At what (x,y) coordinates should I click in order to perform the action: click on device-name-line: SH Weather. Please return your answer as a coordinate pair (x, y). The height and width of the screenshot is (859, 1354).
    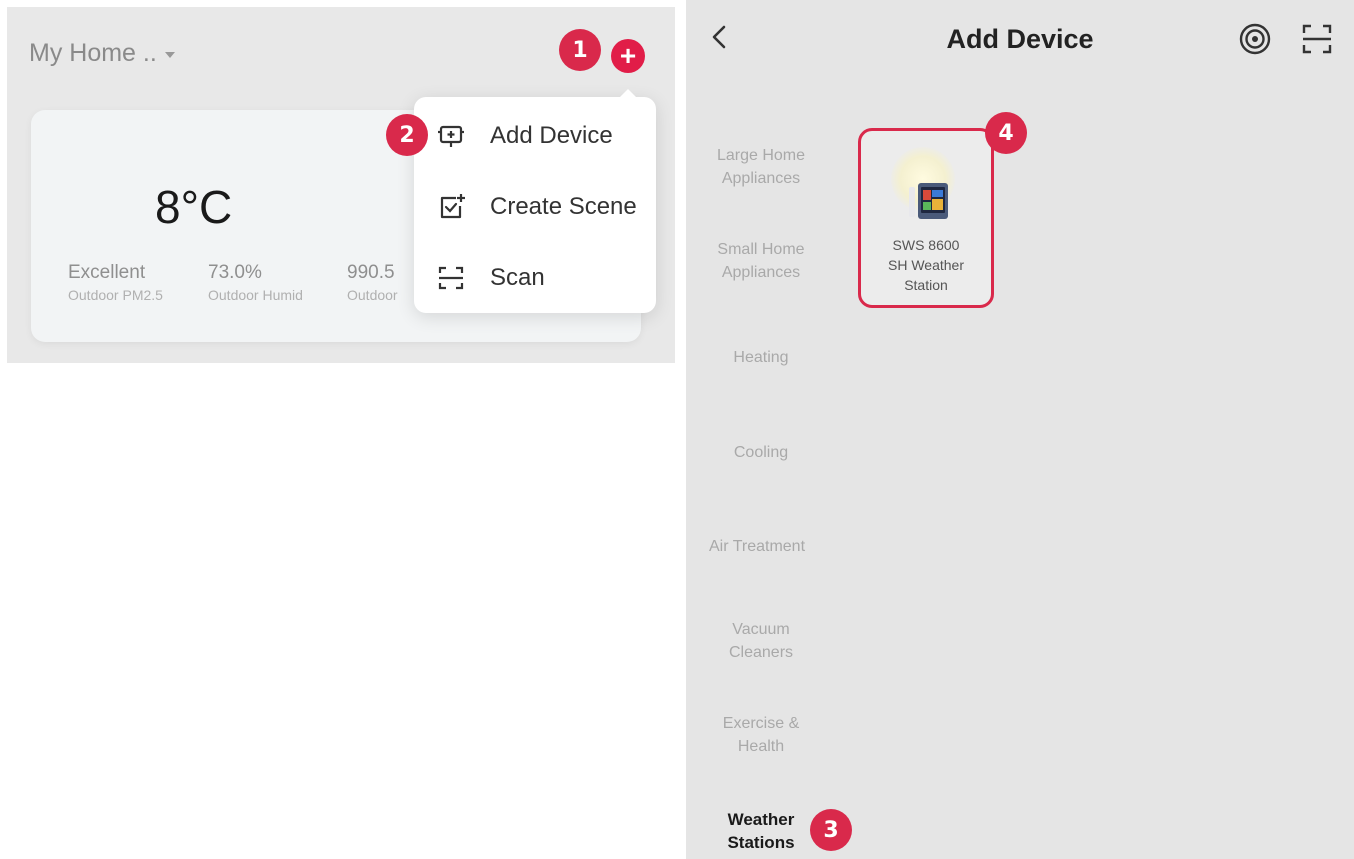
    Looking at the image, I should click on (926, 265).